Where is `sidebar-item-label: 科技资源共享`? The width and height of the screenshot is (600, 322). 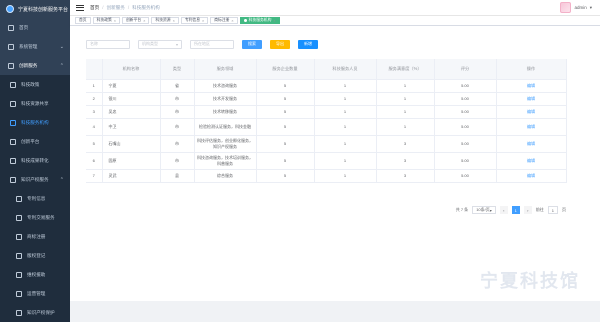 sidebar-item-label: 科技资源共享 is located at coordinates (35, 103).